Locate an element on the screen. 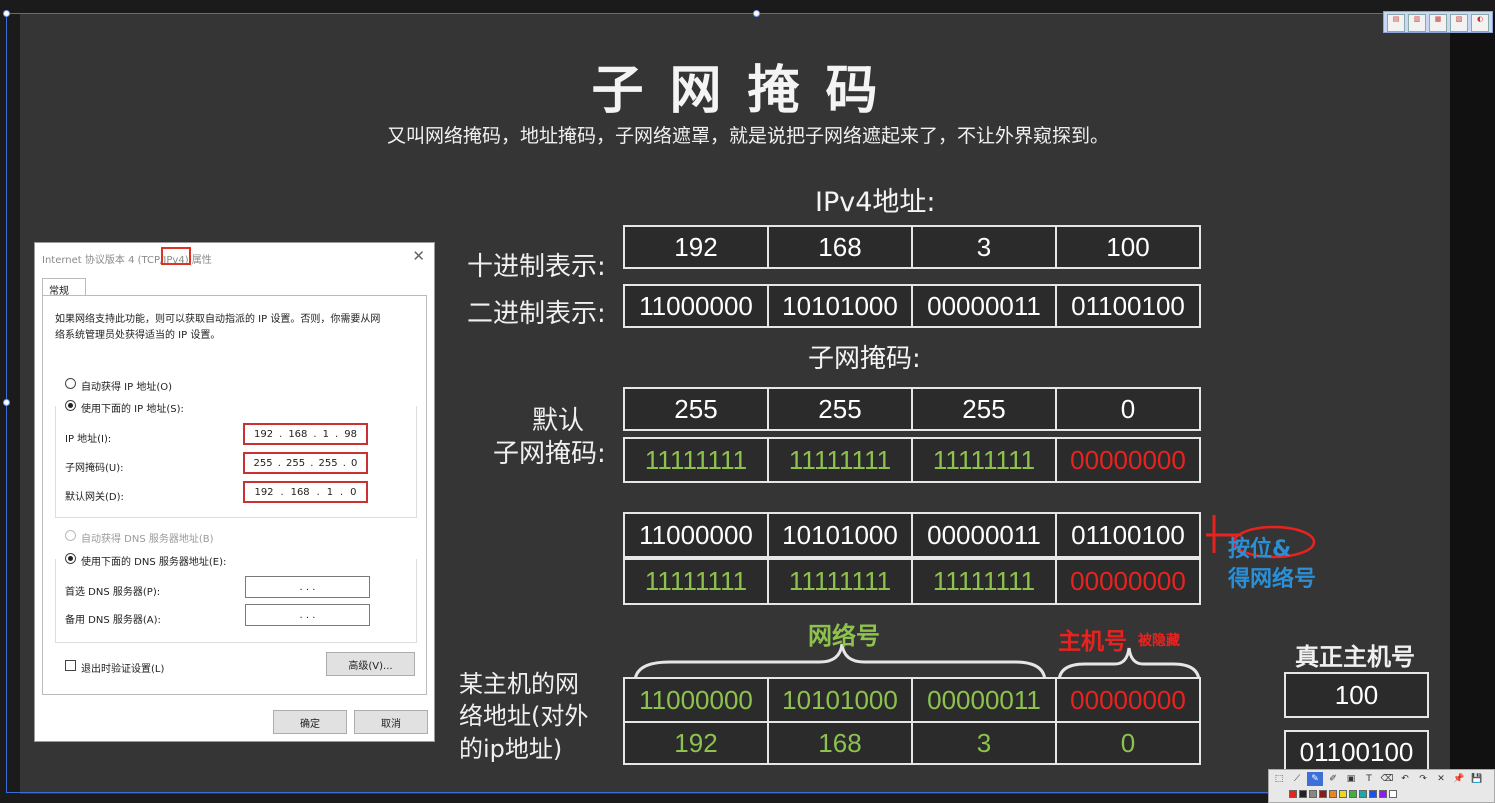  tool-icon-3: ▦ is located at coordinates (1438, 23).